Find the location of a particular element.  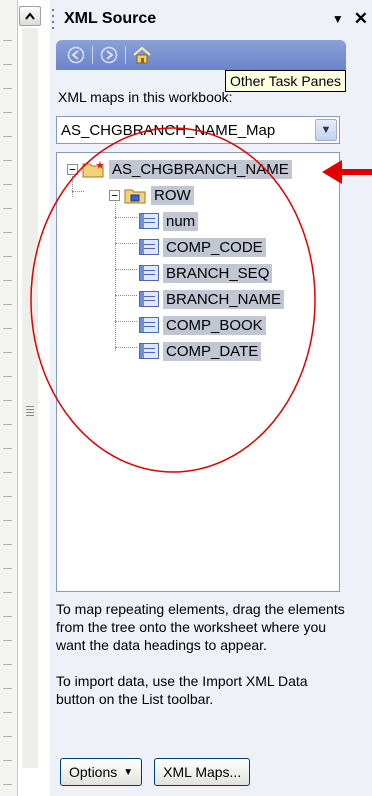

back-arrow-icon is located at coordinates (76, 55).